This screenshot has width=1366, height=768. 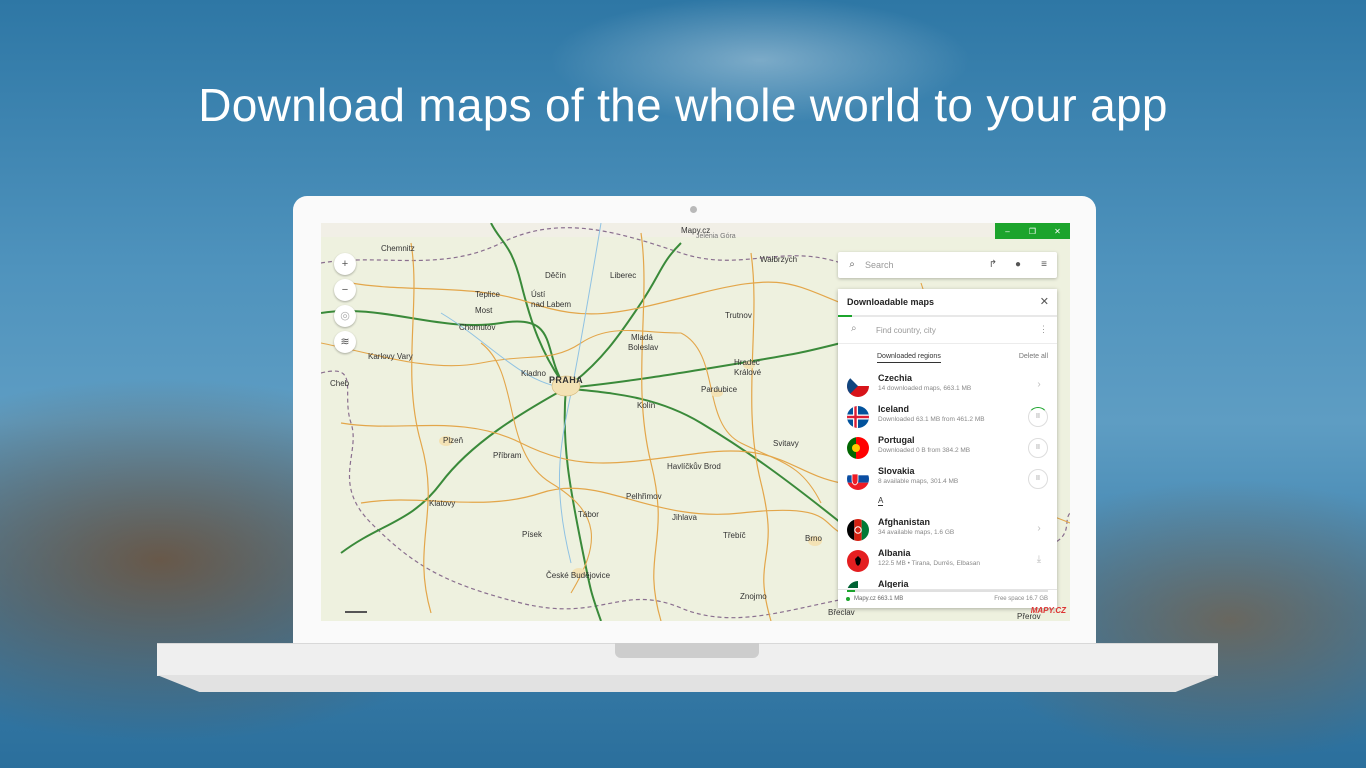 I want to click on czechia-flag-icon, so click(x=858, y=386).